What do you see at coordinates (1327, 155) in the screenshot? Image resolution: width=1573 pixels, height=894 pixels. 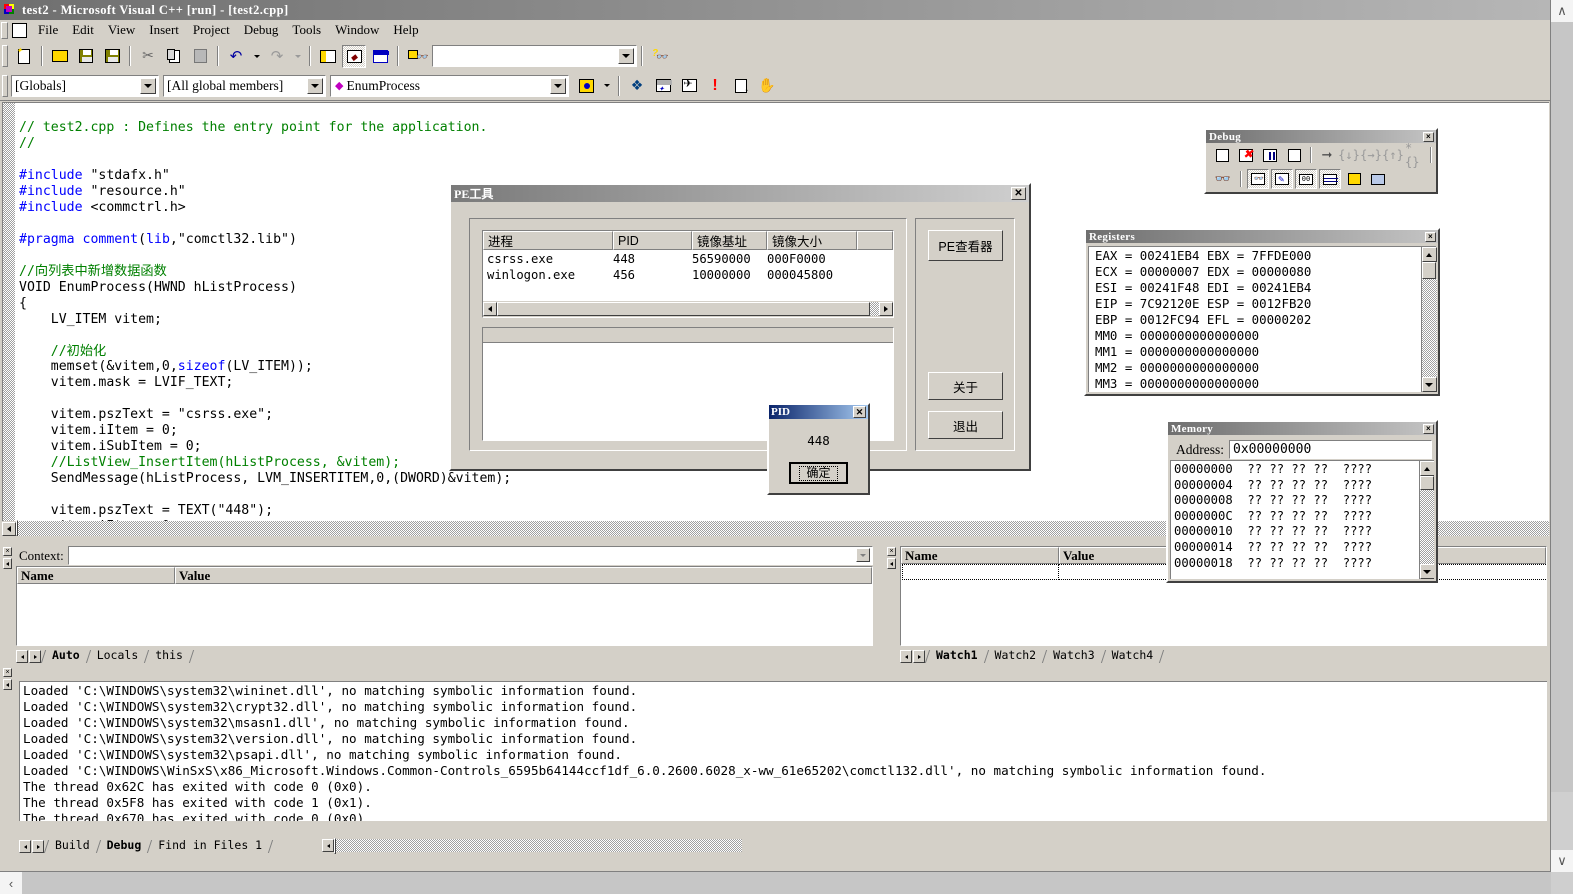 I see `show-next-statement-icon: ➞` at bounding box center [1327, 155].